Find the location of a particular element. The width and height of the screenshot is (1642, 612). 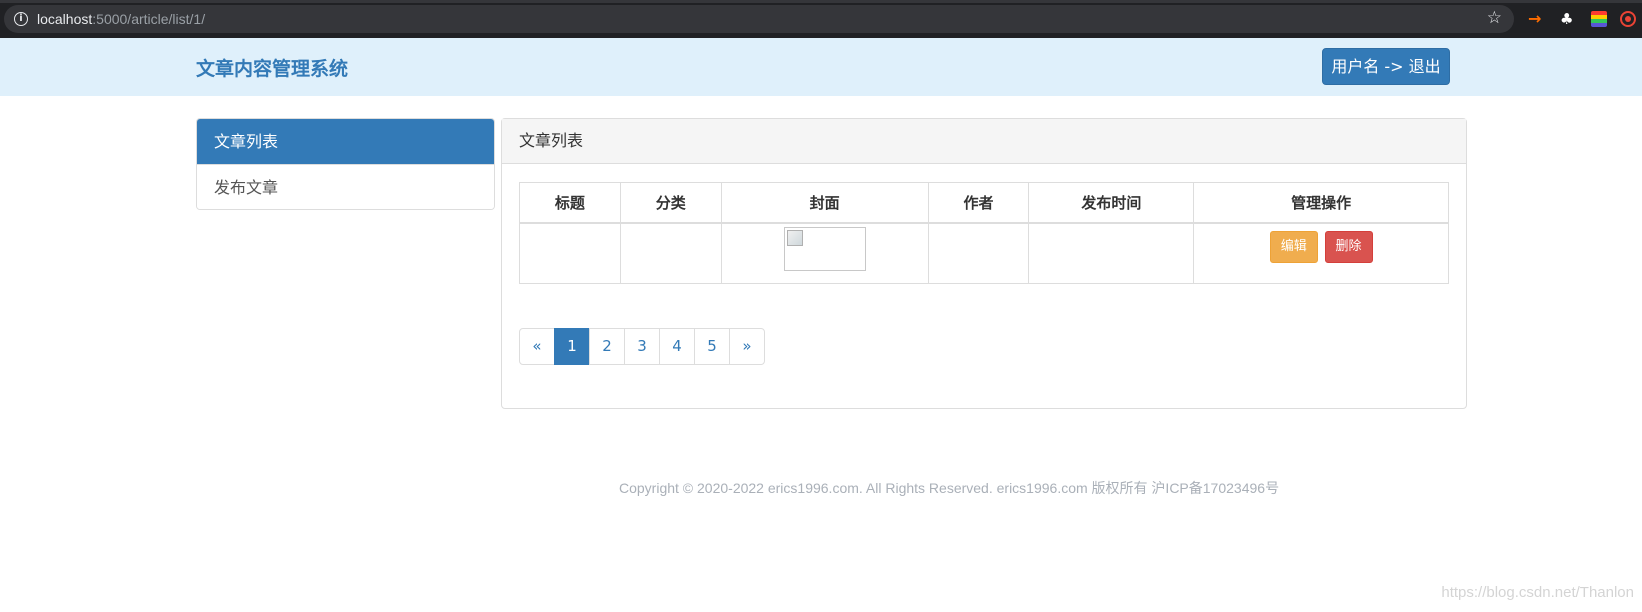

cell-cover is located at coordinates (824, 253).